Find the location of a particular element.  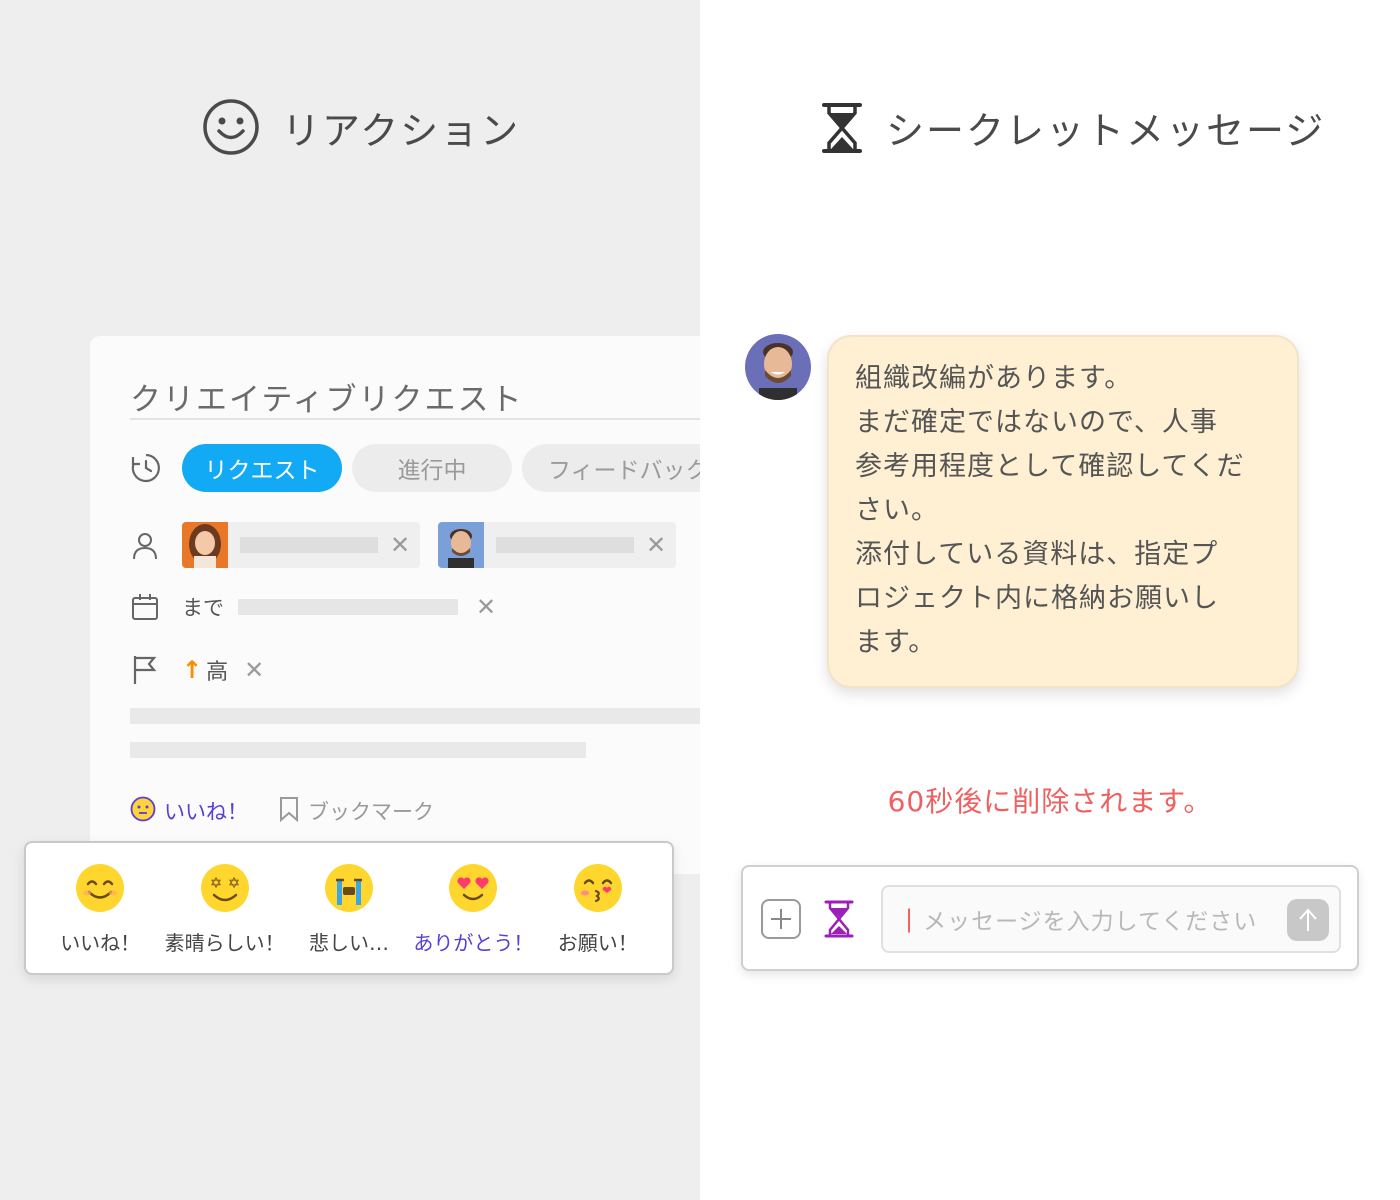

flag-icon is located at coordinates (145, 672).